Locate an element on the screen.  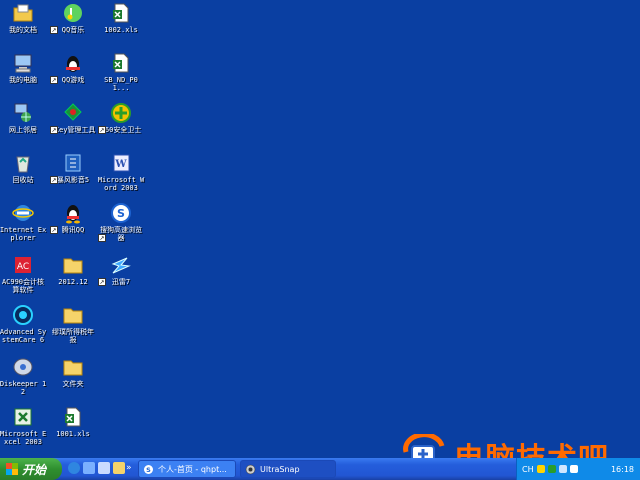
desktop-icon-excel-2003: Microsoft Excel 2003 is located at coordinates (23, 426).